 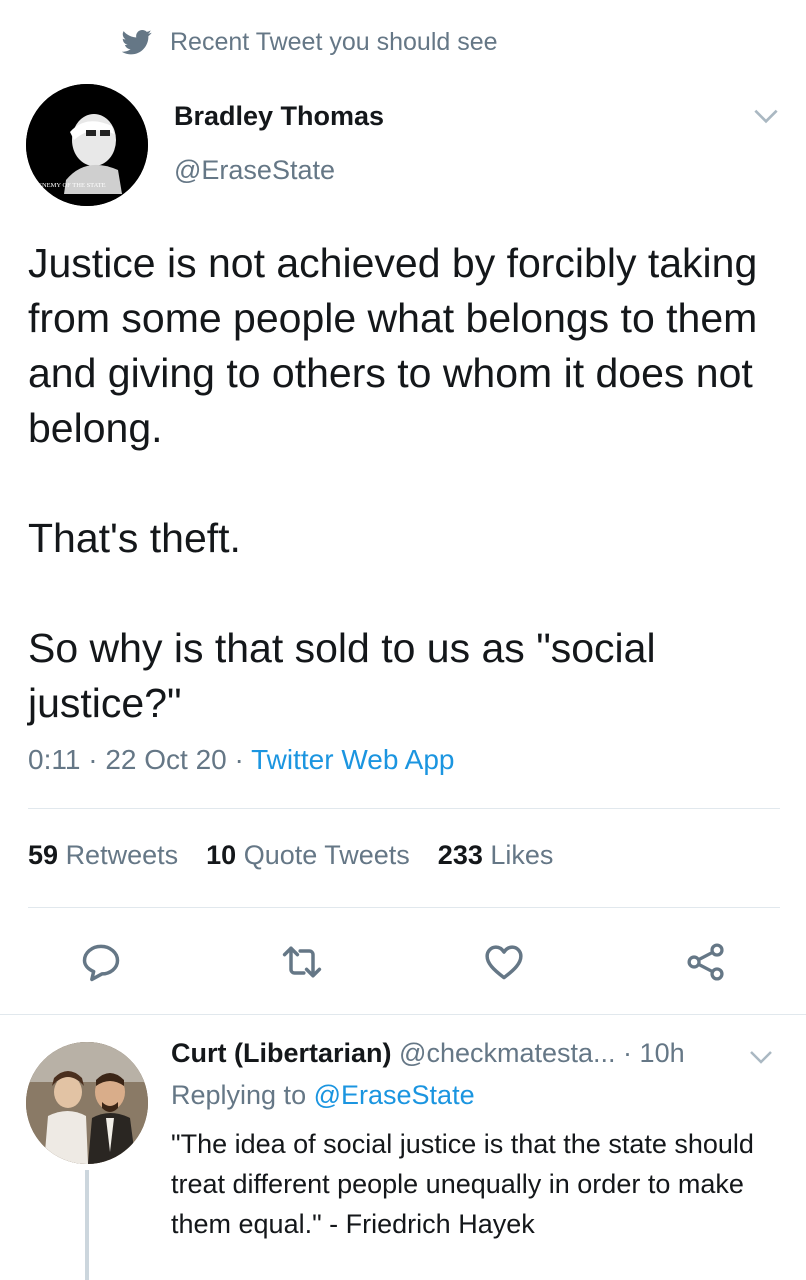 What do you see at coordinates (137, 42) in the screenshot?
I see `twitter-bird-icon` at bounding box center [137, 42].